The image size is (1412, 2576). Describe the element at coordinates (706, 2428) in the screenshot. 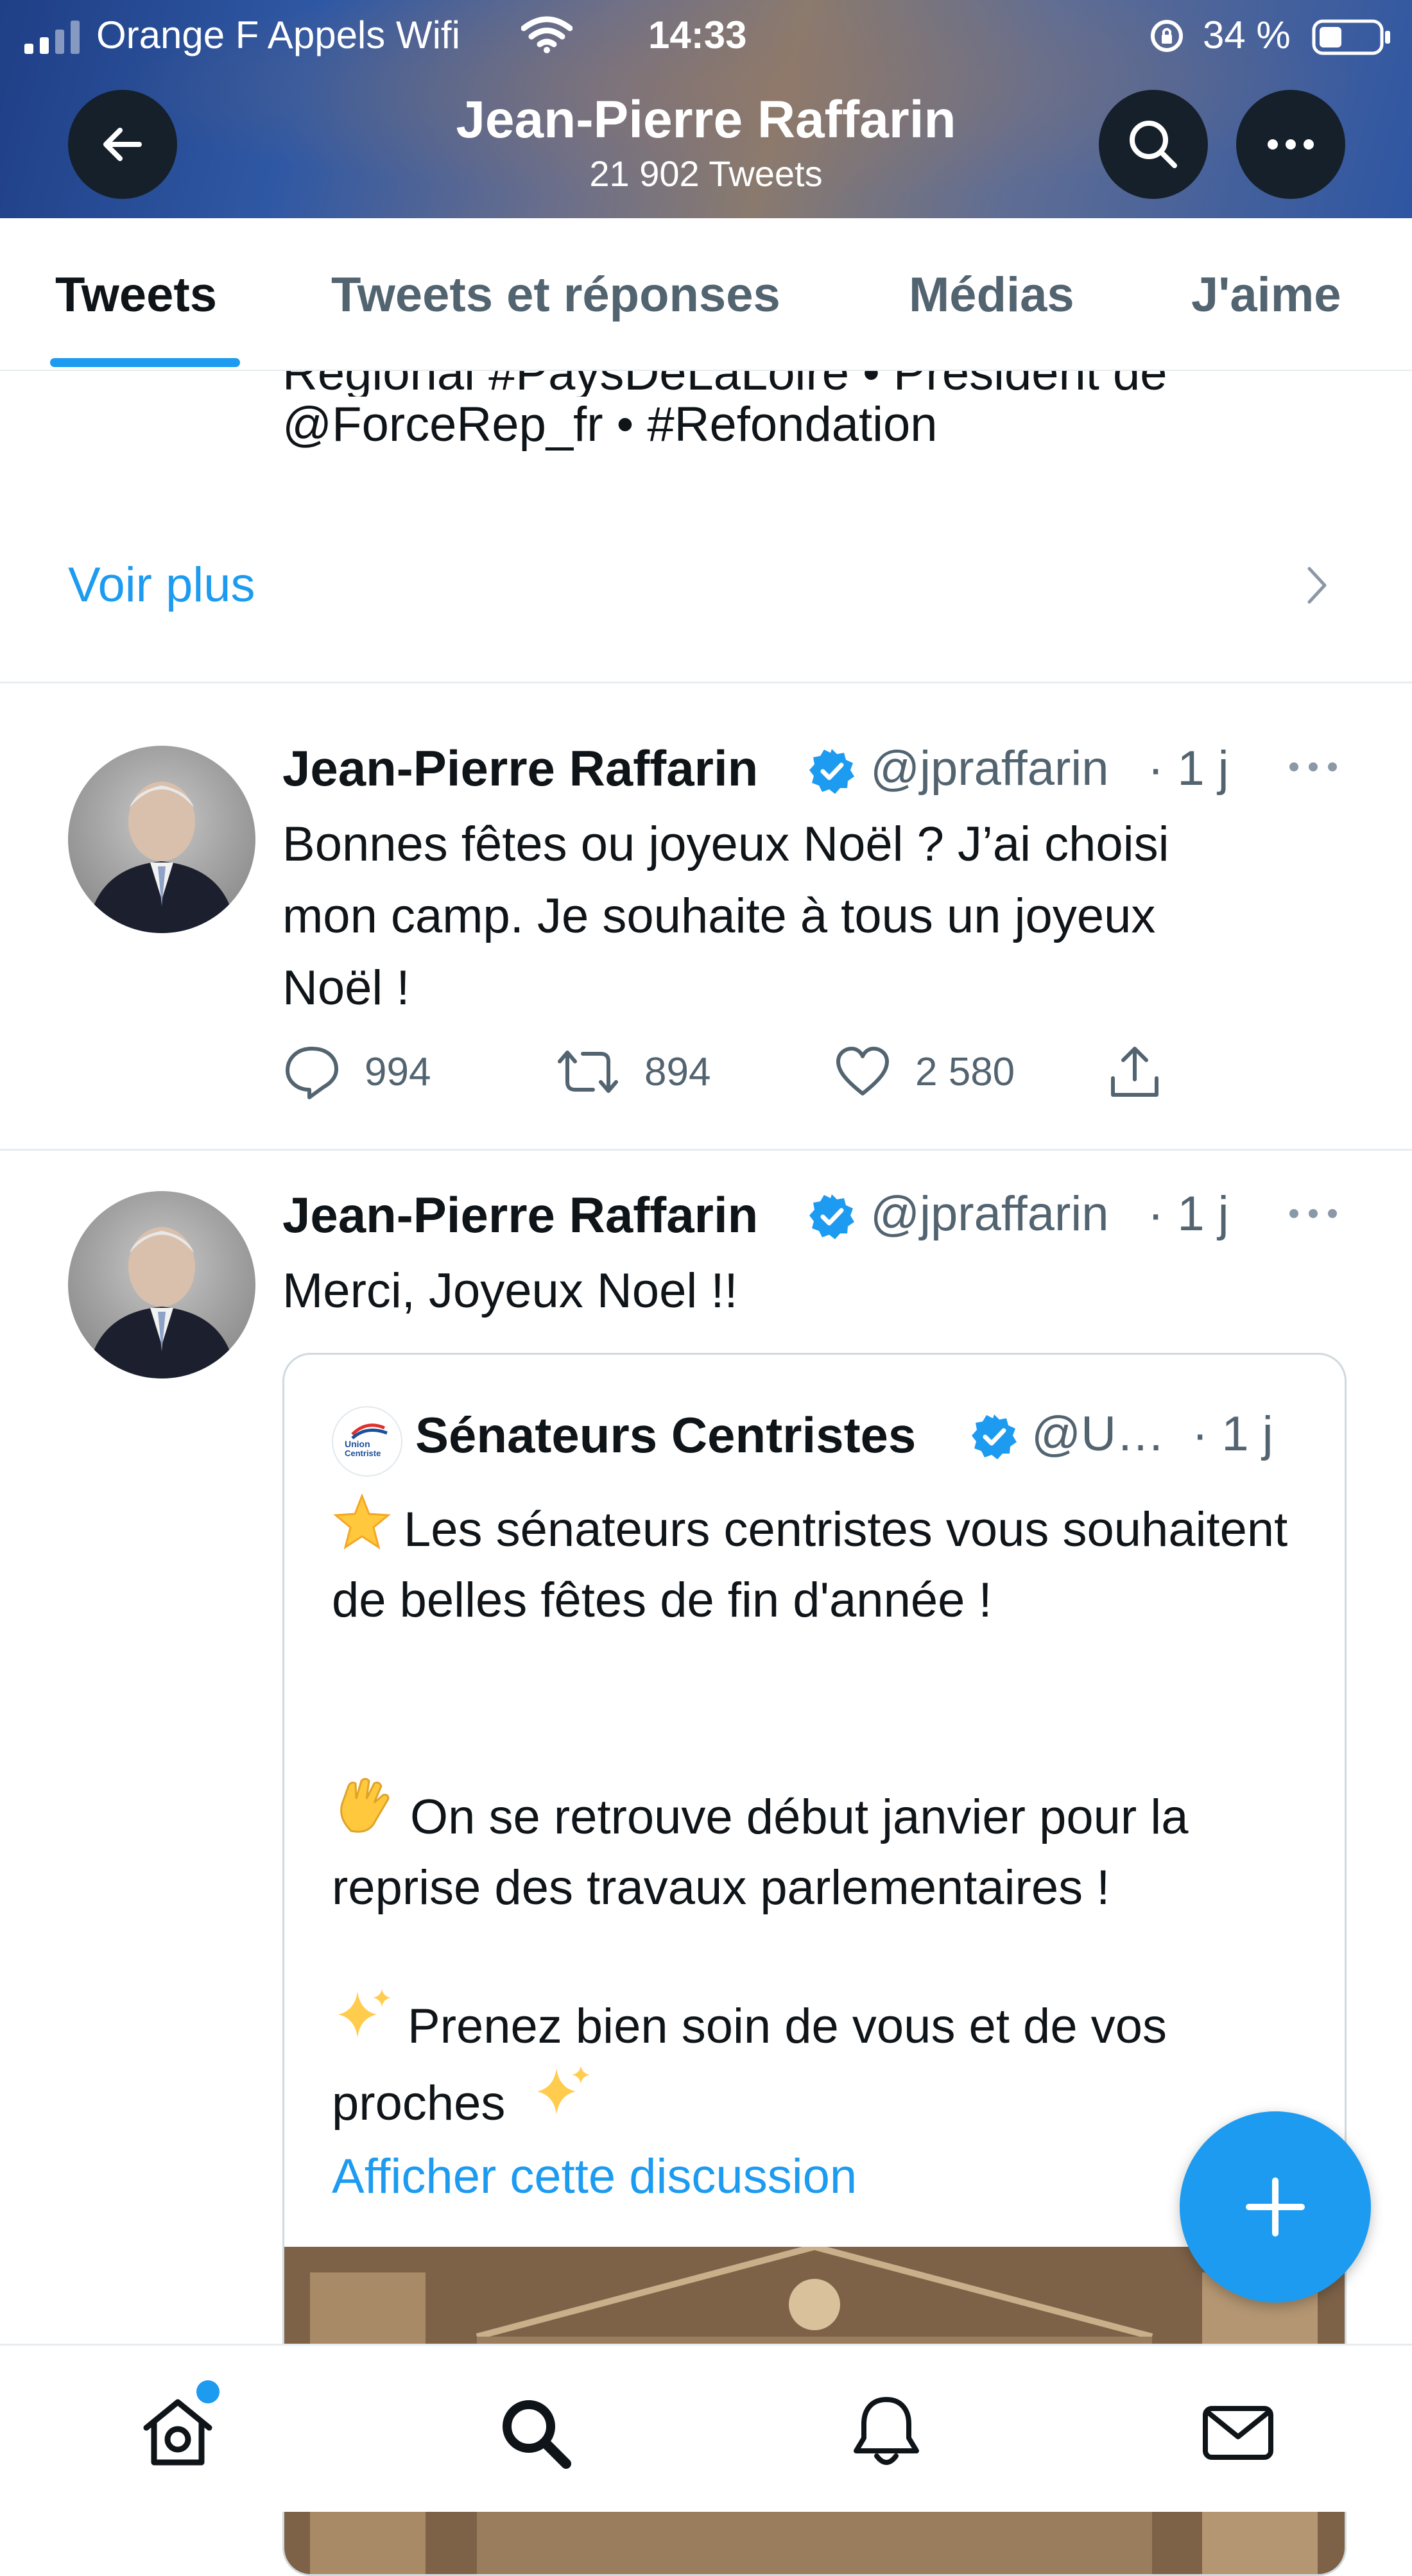

I see `bottom-tab-bar` at that location.